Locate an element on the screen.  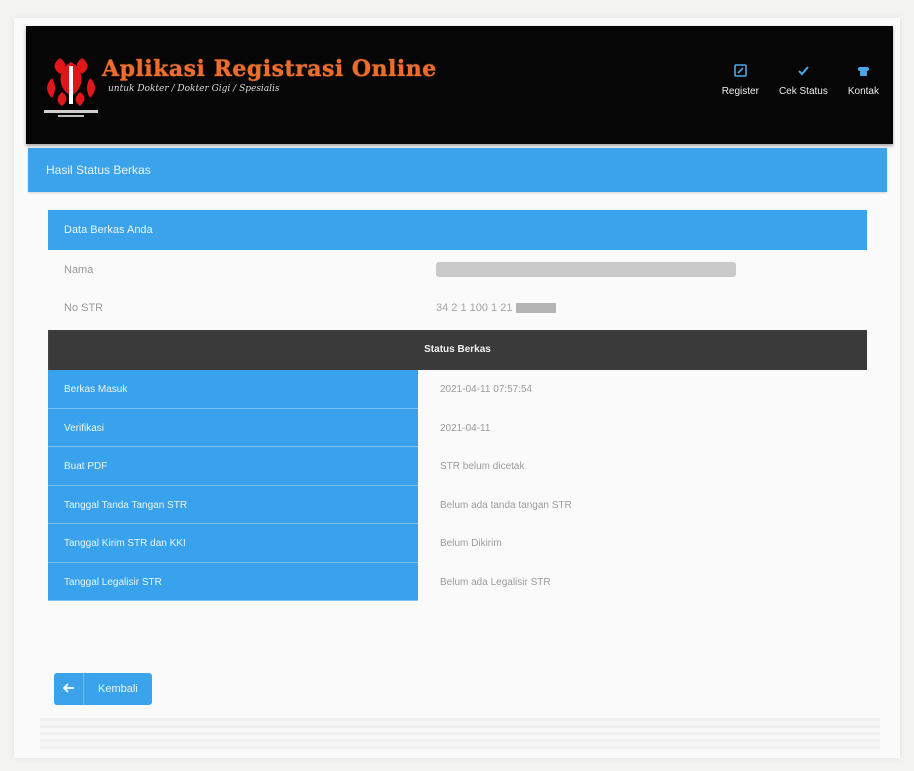
status-row-value: 2021-04-11 is located at coordinates (465, 428).